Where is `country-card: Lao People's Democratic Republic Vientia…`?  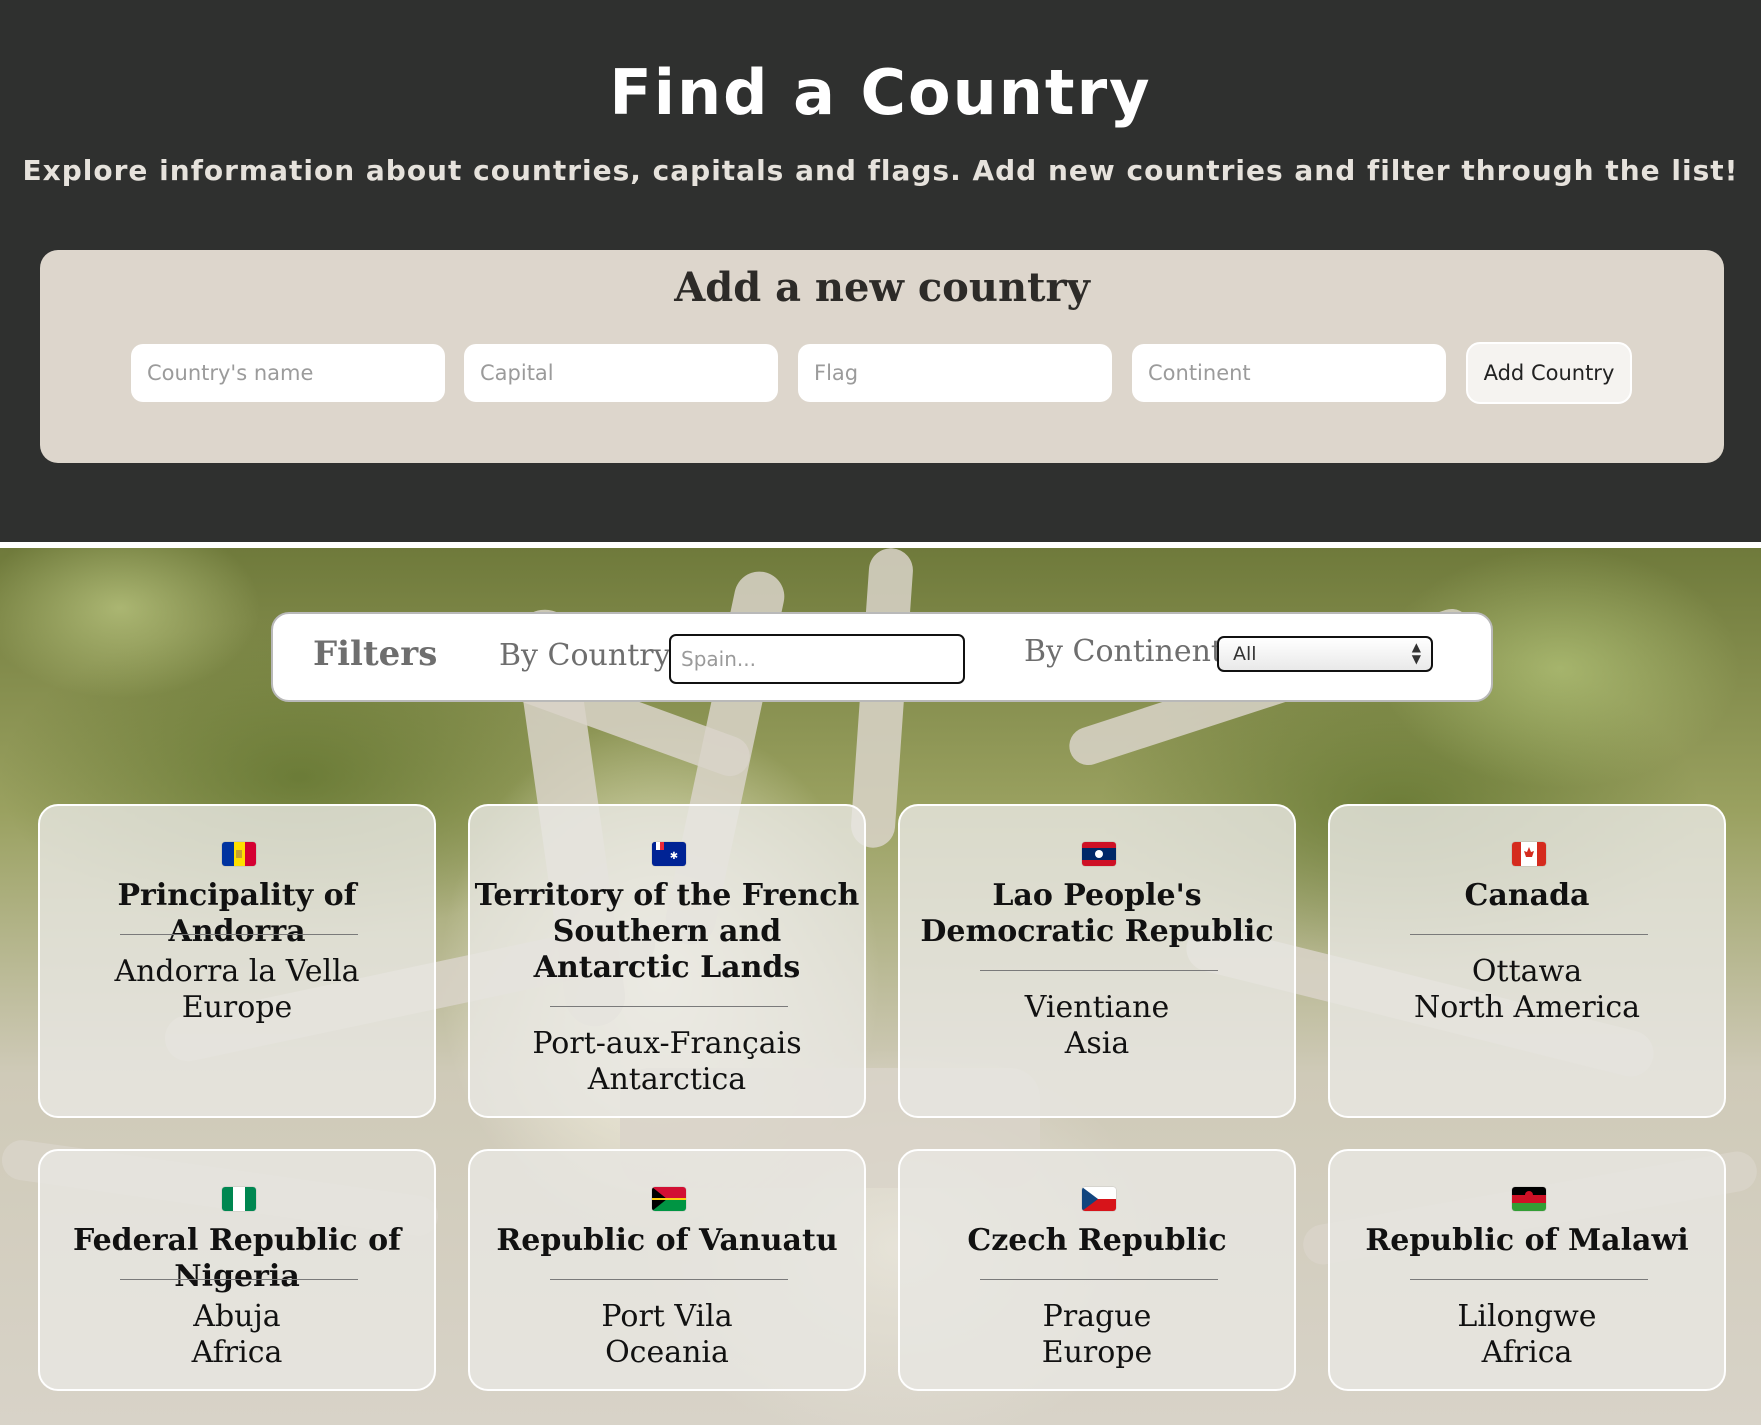
country-card: Lao People's Democratic Republic Vientia… is located at coordinates (1097, 961).